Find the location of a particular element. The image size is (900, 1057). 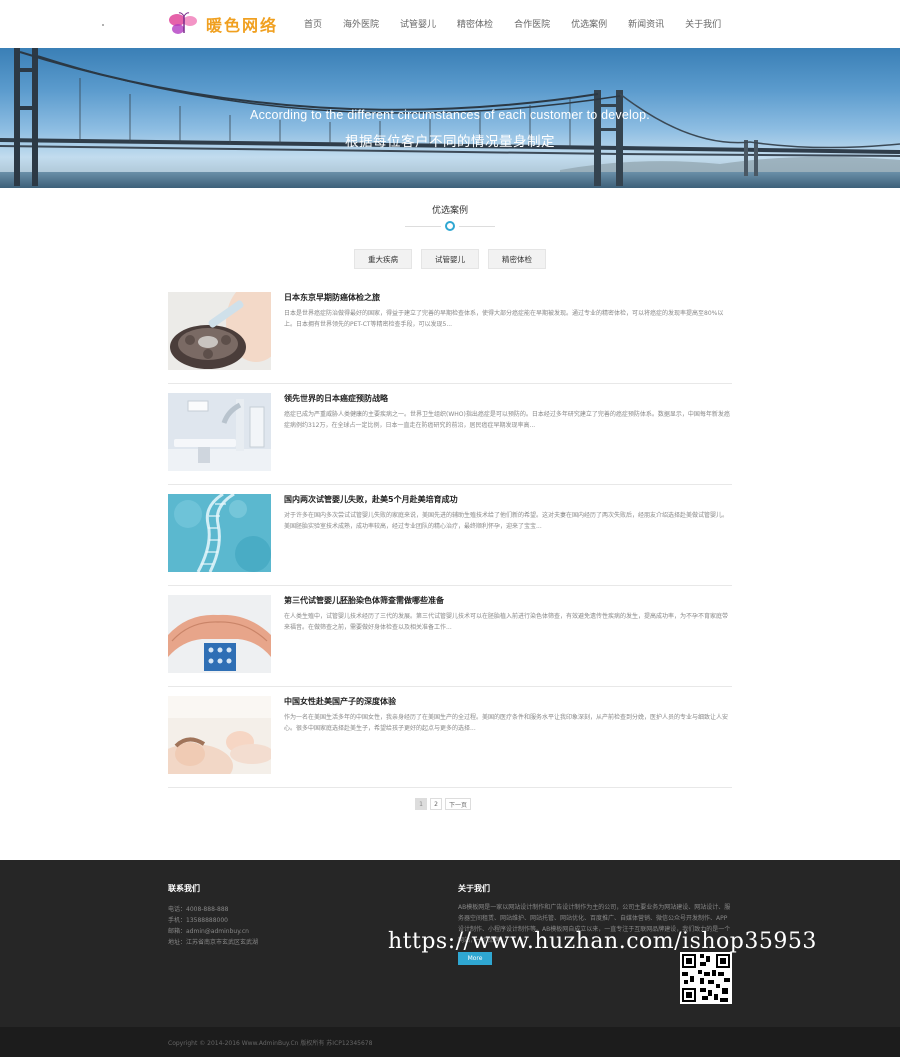

site-logo: 暖色网络 is located at coordinates (223, 24).